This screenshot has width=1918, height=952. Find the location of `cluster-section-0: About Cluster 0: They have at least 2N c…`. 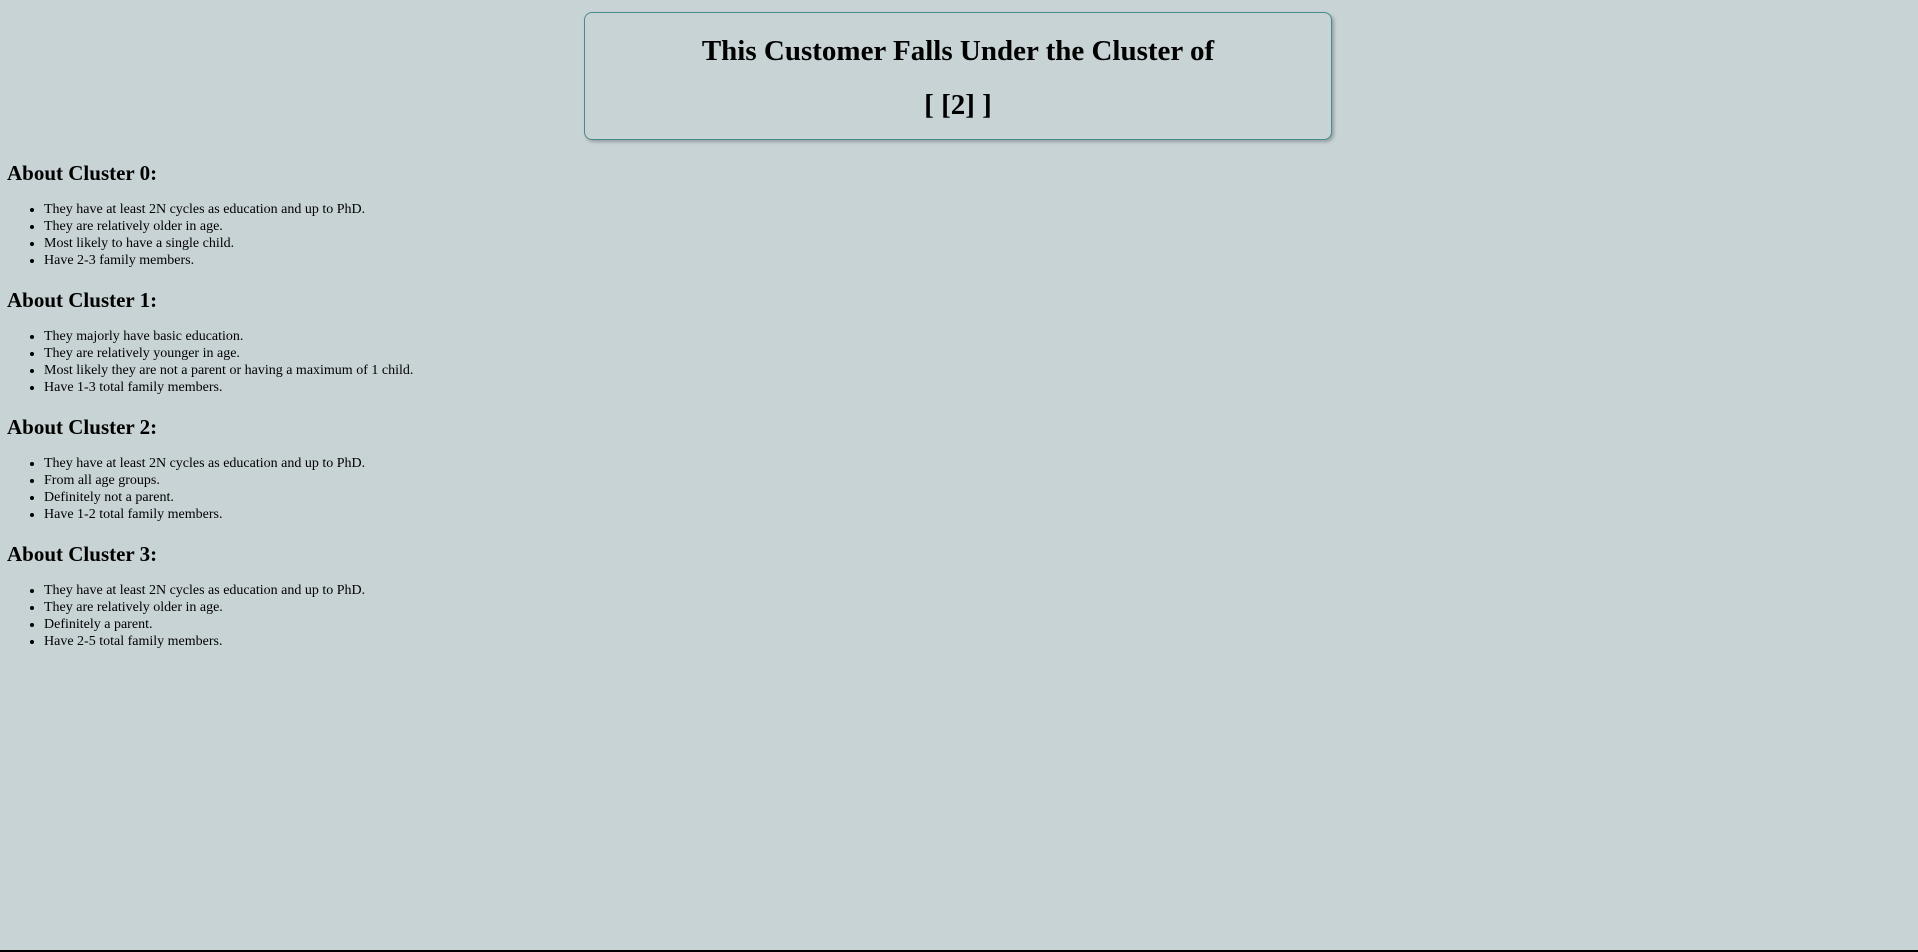

cluster-section-0: About Cluster 0: They have at least 2N c… is located at coordinates (210, 212).